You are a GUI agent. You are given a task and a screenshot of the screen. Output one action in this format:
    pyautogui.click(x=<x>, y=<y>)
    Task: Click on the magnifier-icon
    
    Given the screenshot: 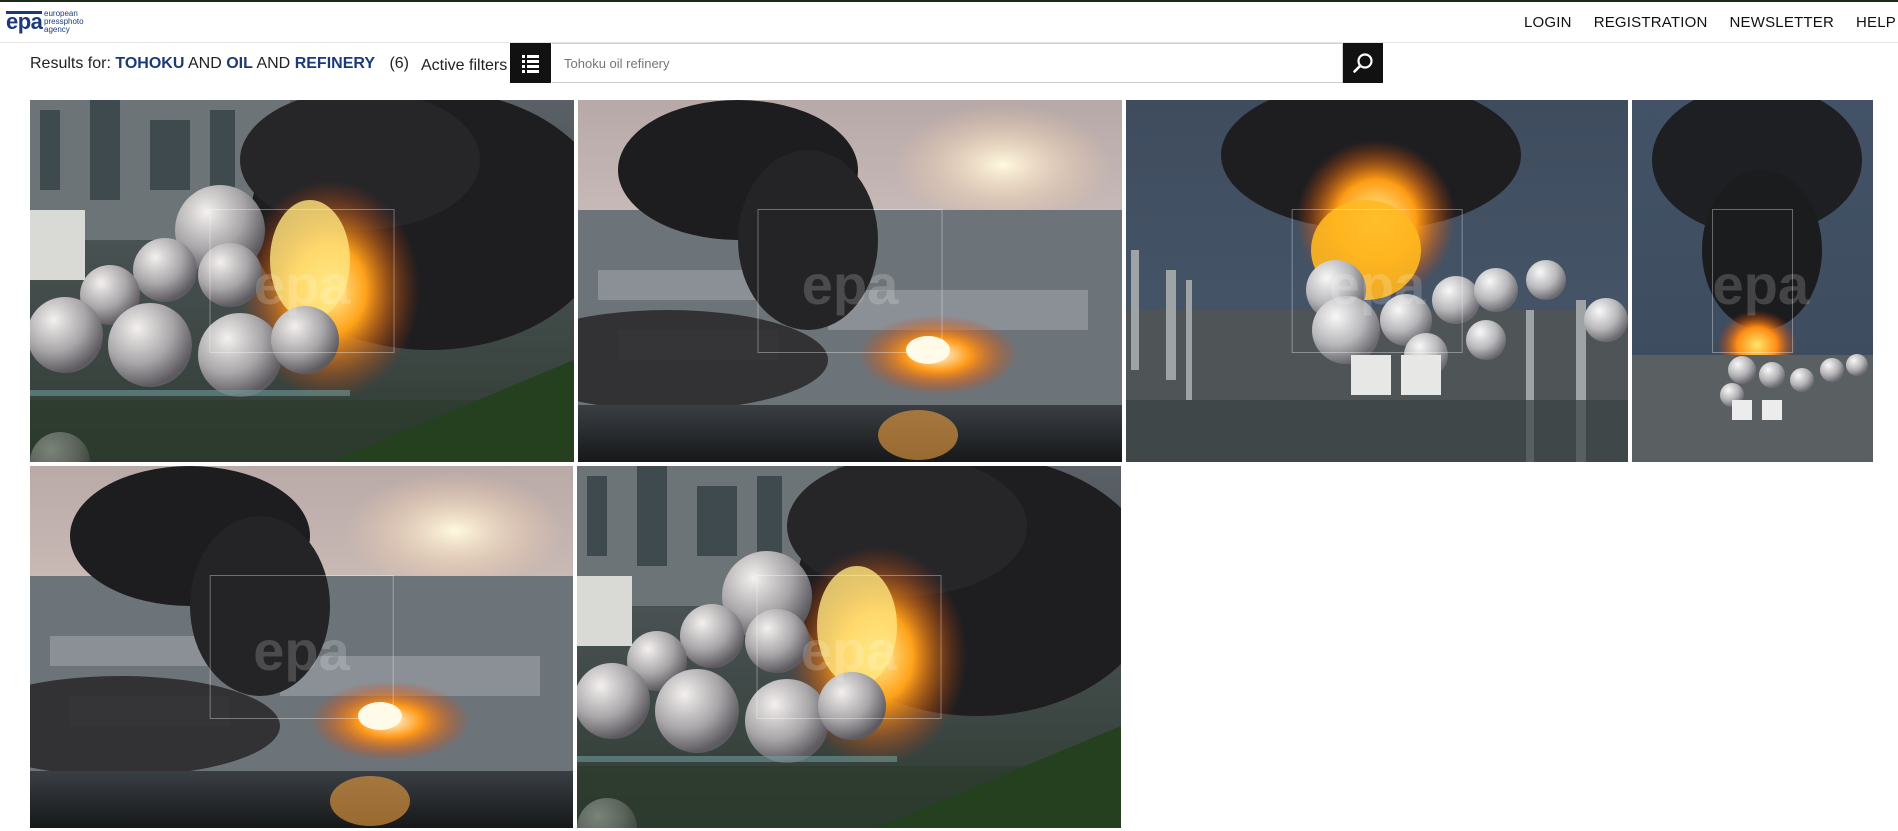 What is the action you would take?
    pyautogui.click(x=1363, y=63)
    